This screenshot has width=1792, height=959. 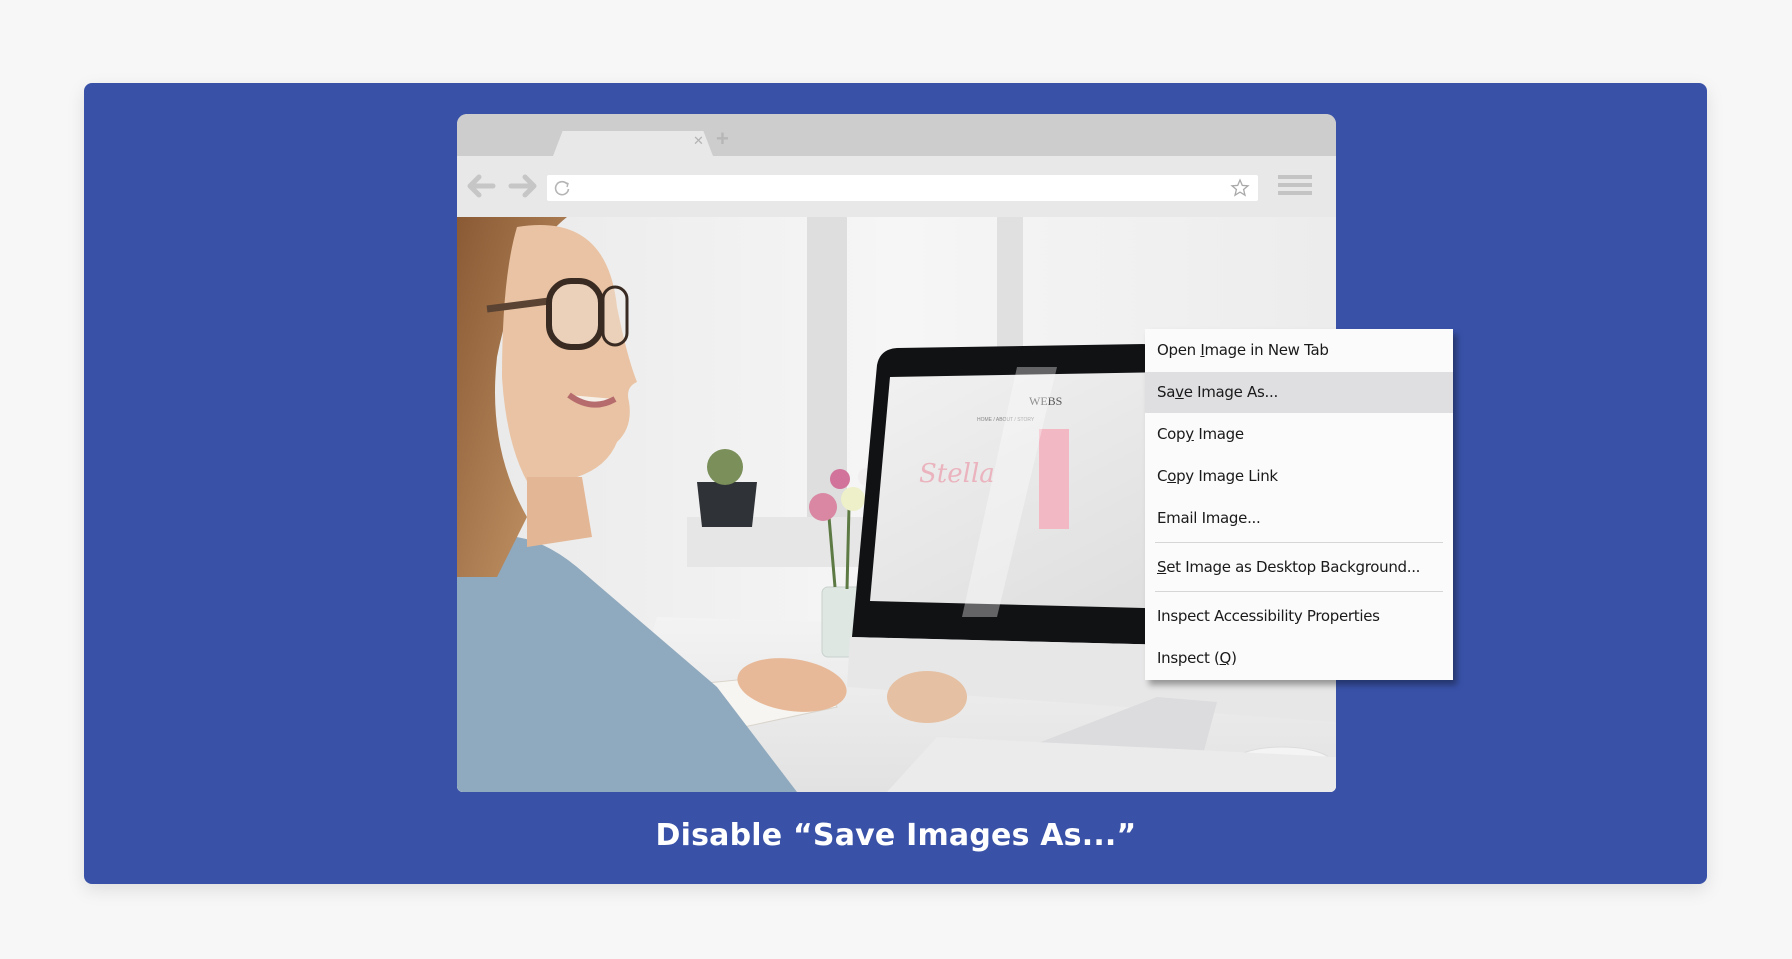 I want to click on arrow-left-icon, so click(x=481, y=186).